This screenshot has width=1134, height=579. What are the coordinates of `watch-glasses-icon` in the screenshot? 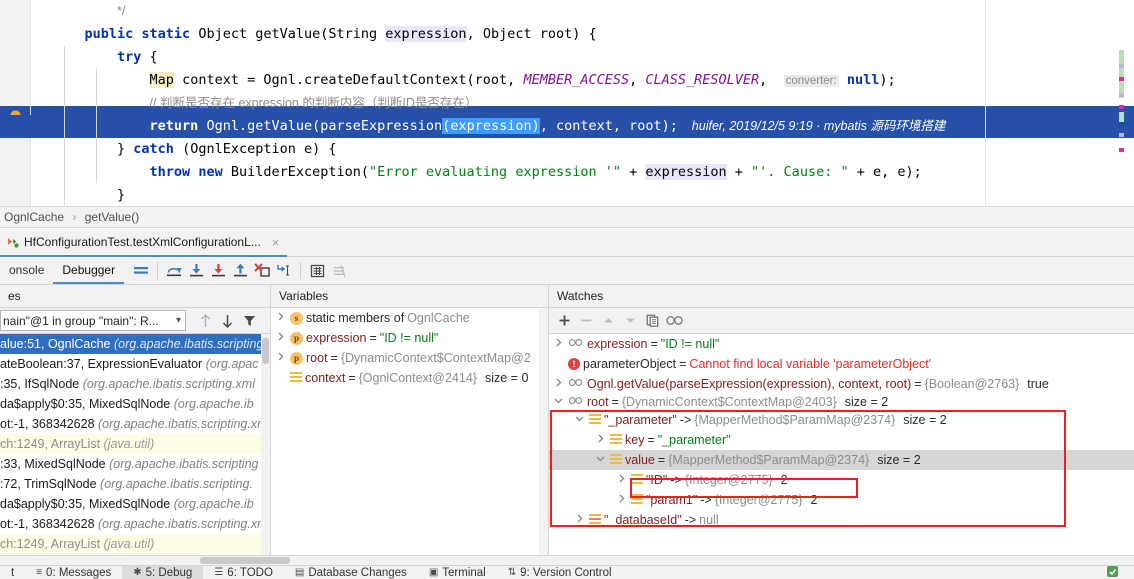 It's located at (674, 321).